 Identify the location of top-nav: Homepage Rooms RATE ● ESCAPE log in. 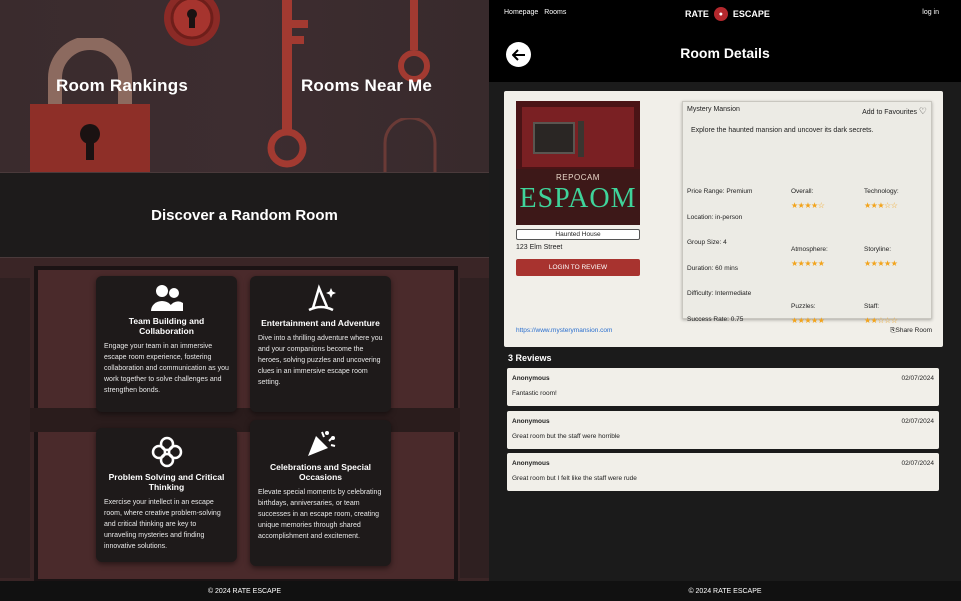
(725, 14).